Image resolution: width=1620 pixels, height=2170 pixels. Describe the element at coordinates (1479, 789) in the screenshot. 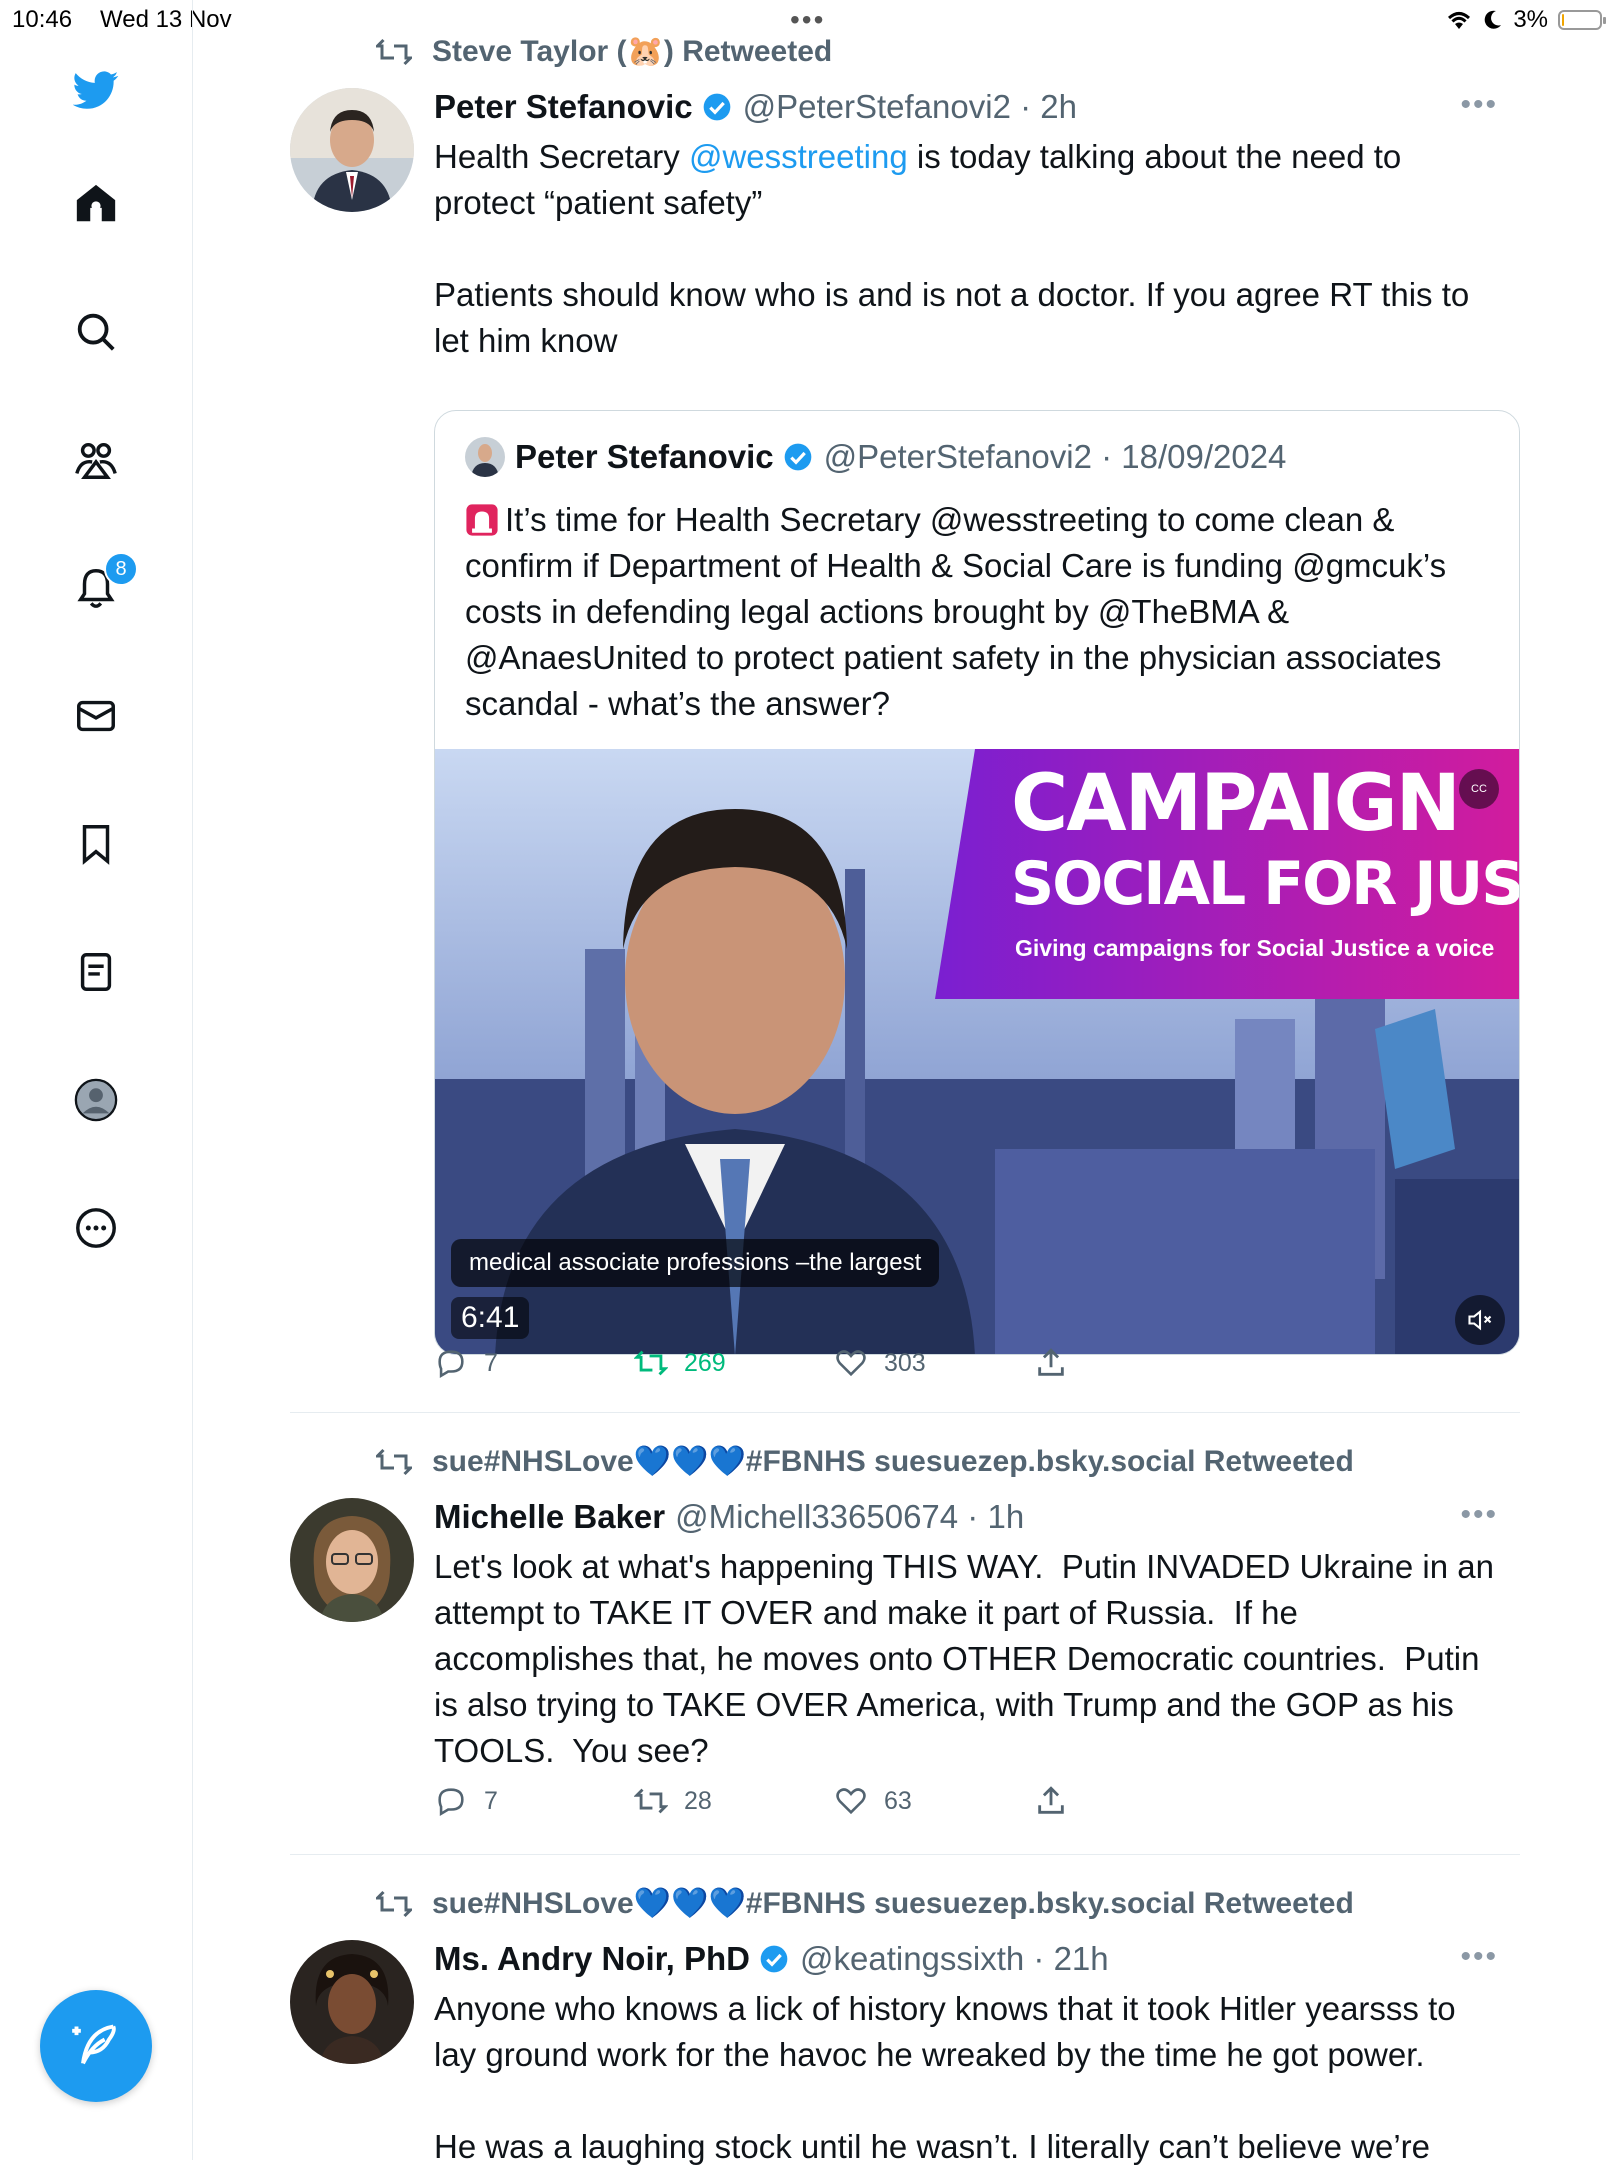

I see `closed-captions-button: CC` at that location.